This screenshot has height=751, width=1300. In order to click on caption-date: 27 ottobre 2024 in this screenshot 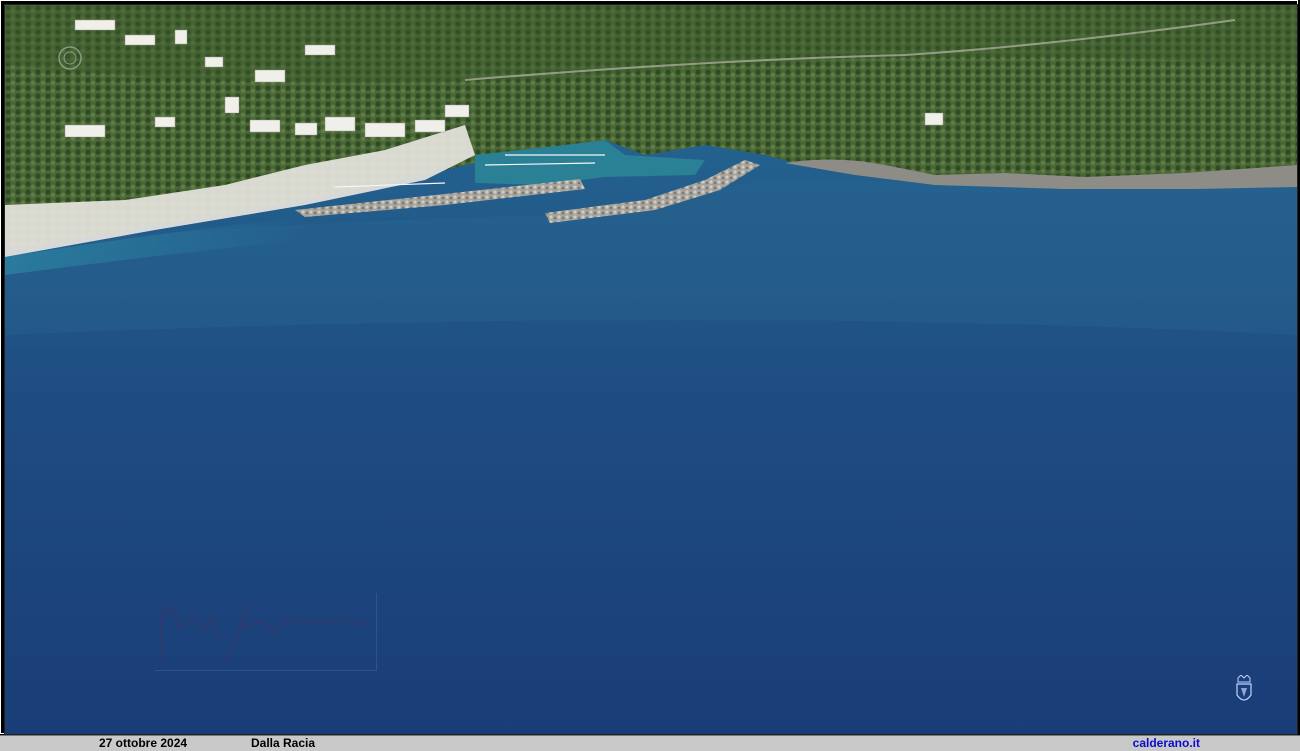, I will do `click(143, 743)`.